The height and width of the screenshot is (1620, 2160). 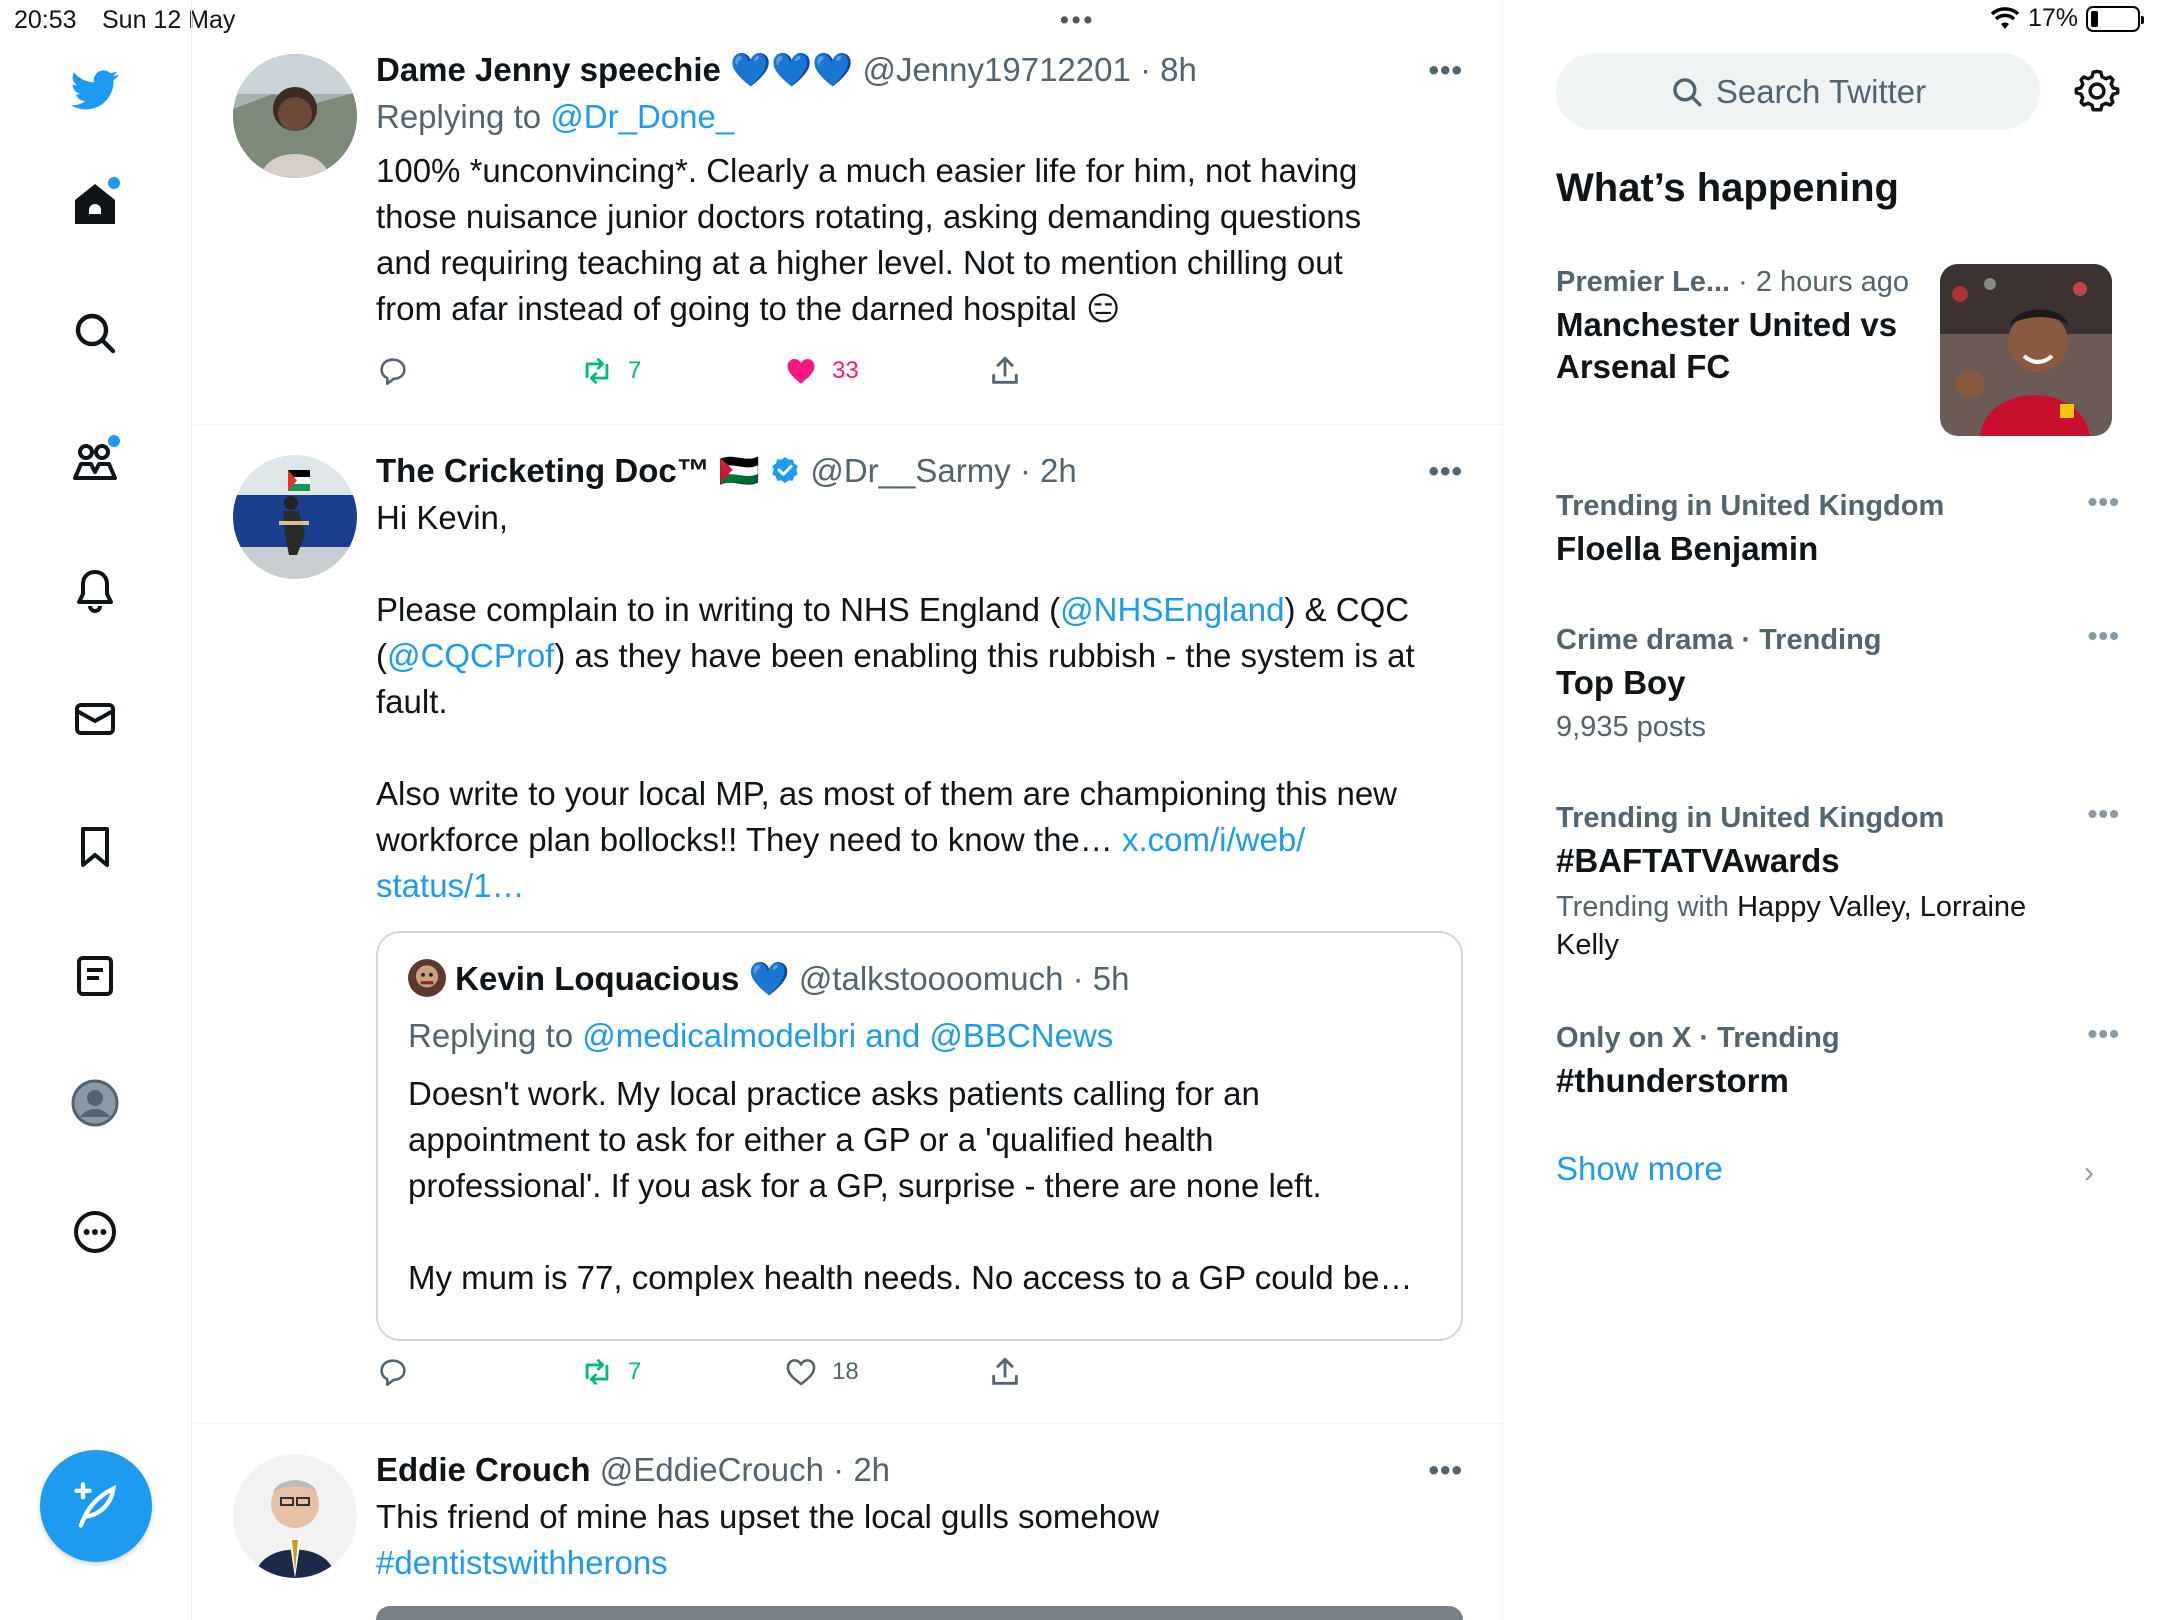 I want to click on mention-link: @NHSEngland, so click(x=1172, y=609).